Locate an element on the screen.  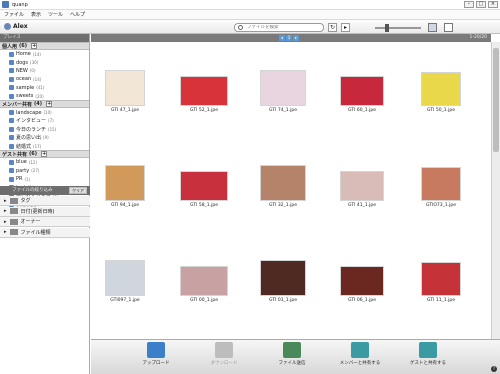
section-personal: 個人用 (6) + is located at coordinates (44, 46).